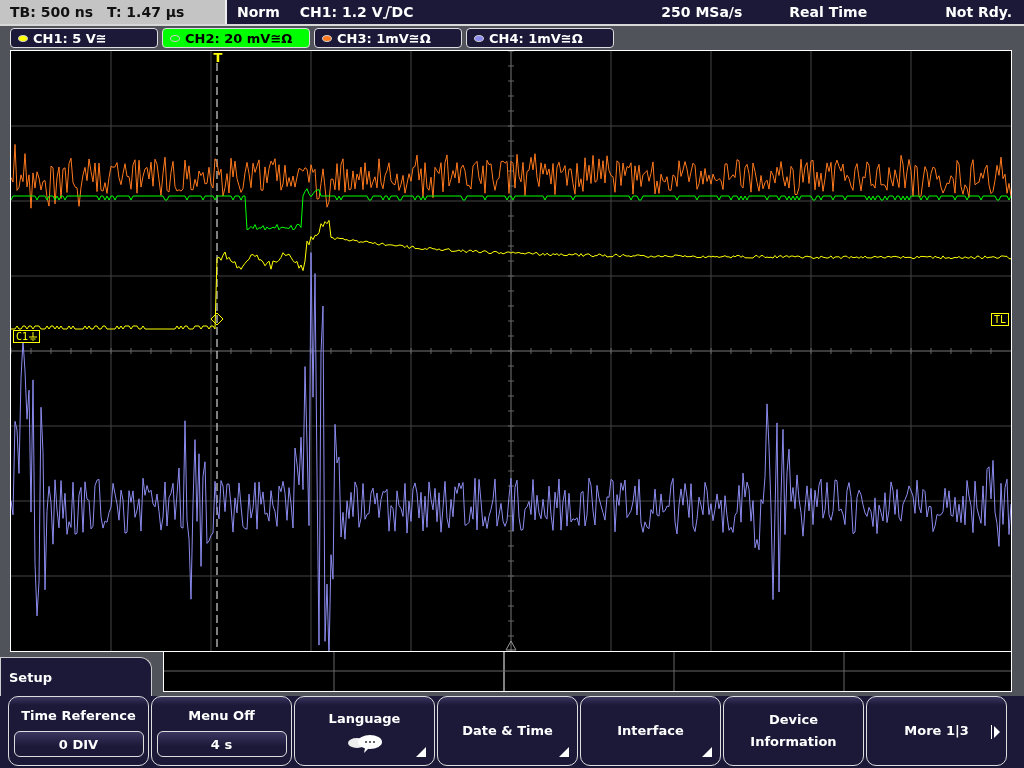 This screenshot has width=1024, height=768. I want to click on trigger-time-text: T: 1.47 µs, so click(146, 12).